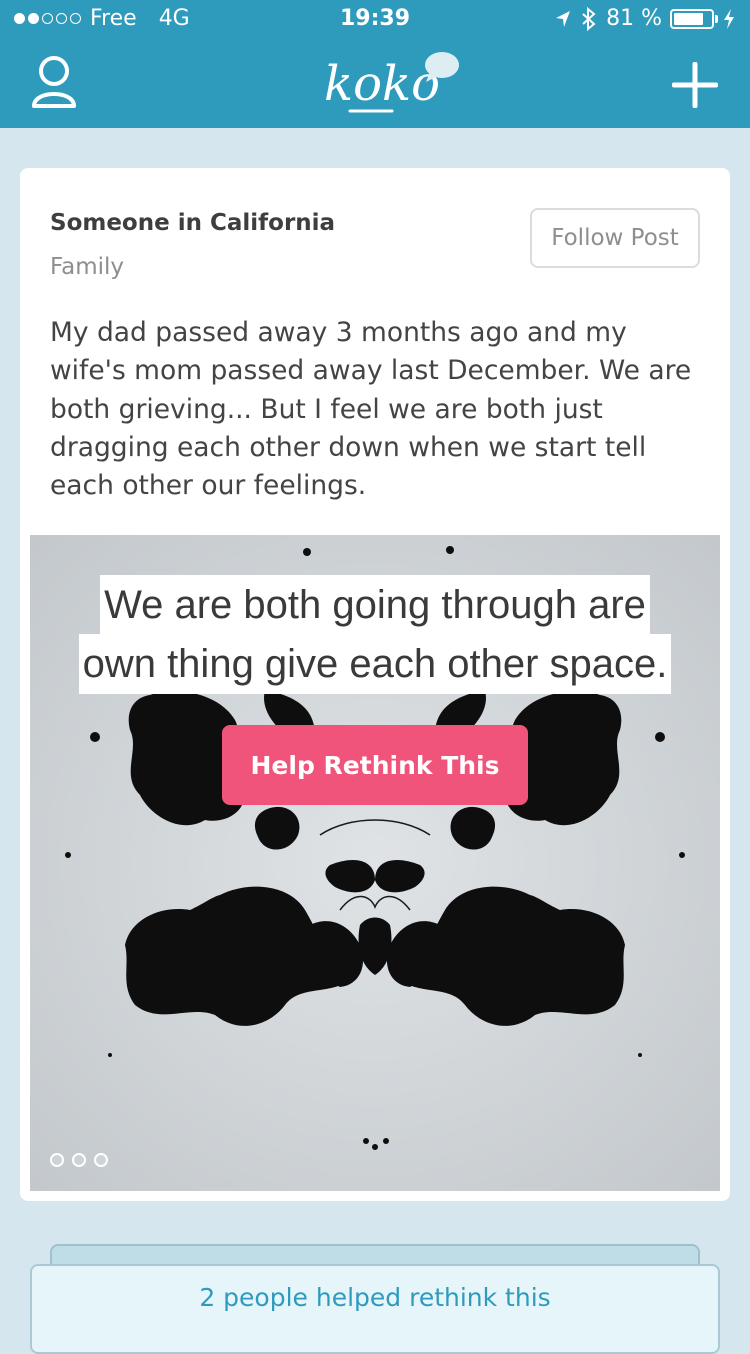 This screenshot has width=750, height=1354. I want to click on charging-bolt-icon, so click(729, 18).